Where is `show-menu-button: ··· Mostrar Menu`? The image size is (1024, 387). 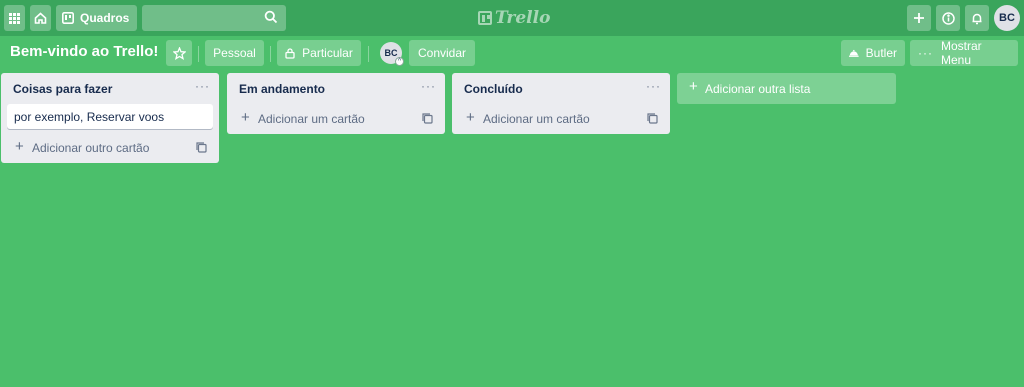 show-menu-button: ··· Mostrar Menu is located at coordinates (964, 53).